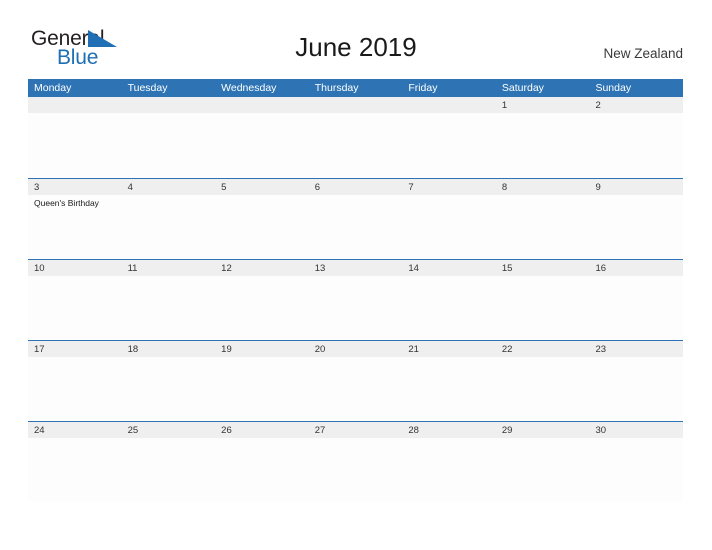 Image resolution: width=712 pixels, height=550 pixels. What do you see at coordinates (636, 268) in the screenshot?
I see `day-cell: 16` at bounding box center [636, 268].